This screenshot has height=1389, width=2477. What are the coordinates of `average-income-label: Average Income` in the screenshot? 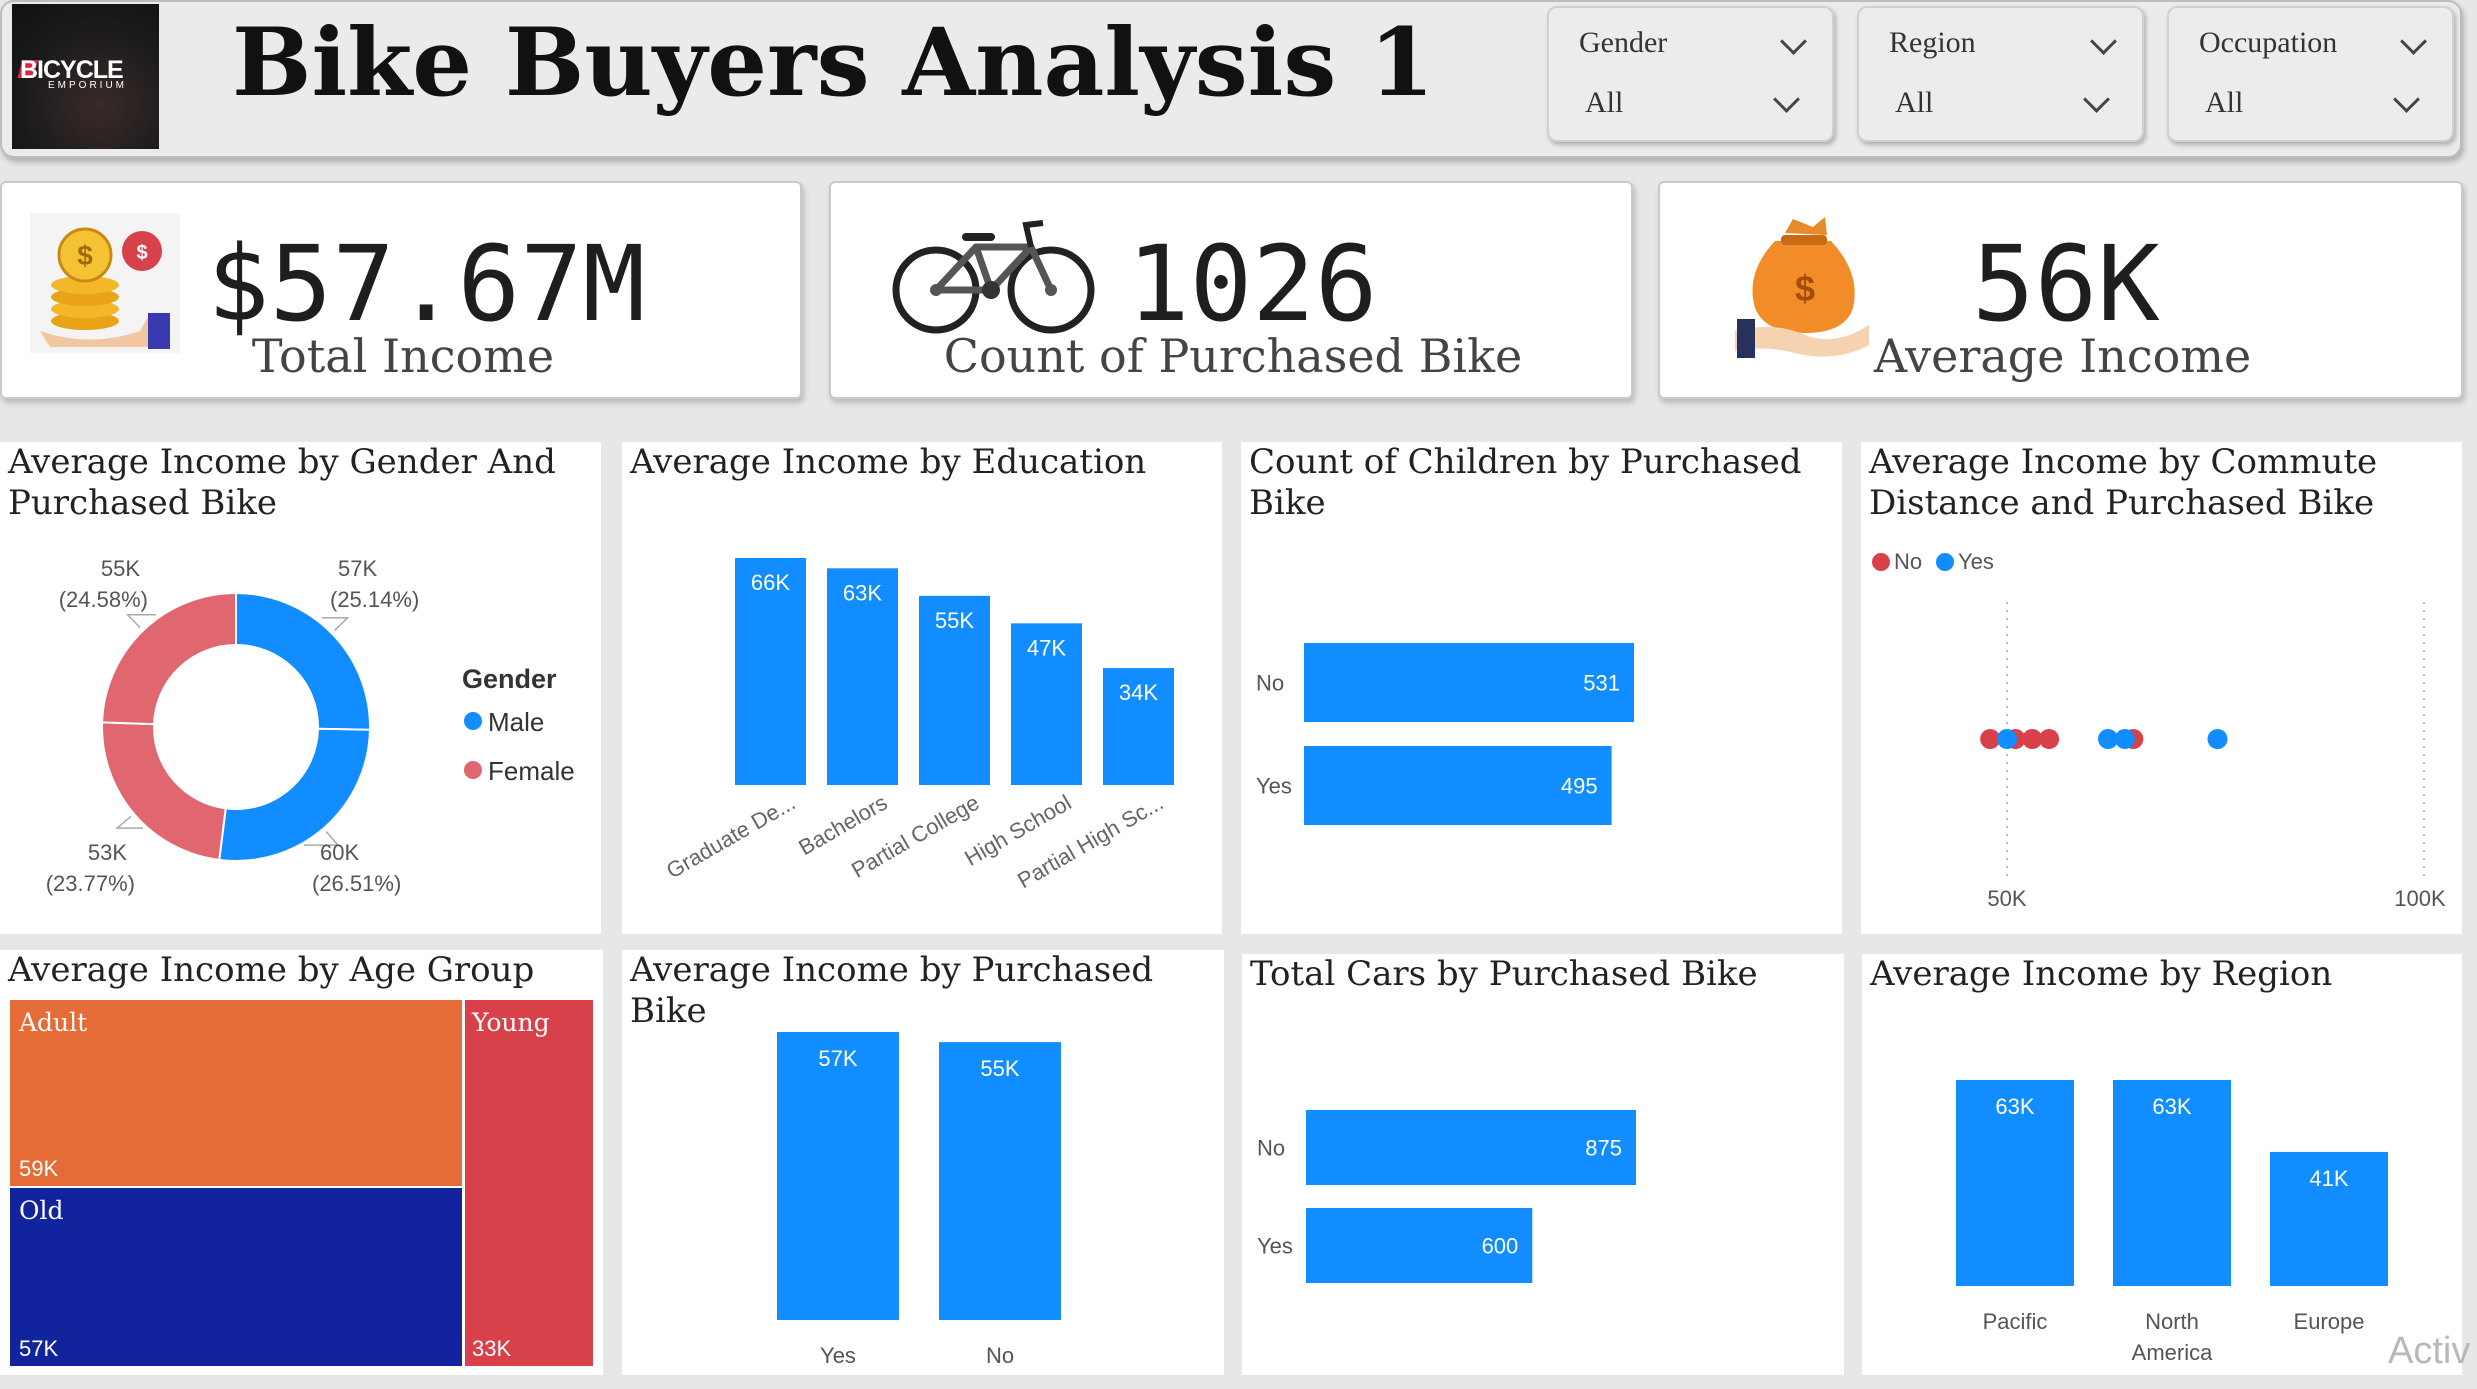 It's located at (2062, 356).